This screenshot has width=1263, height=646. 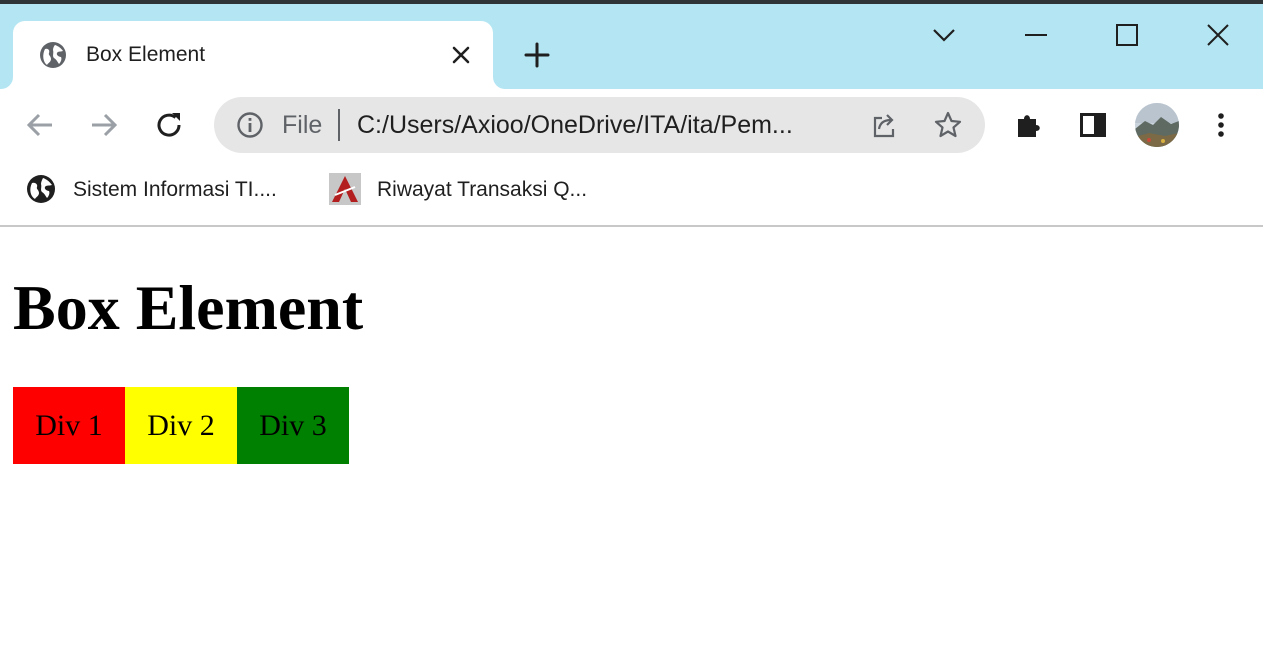 I want to click on div-box-1: Div 1, so click(x=69, y=425).